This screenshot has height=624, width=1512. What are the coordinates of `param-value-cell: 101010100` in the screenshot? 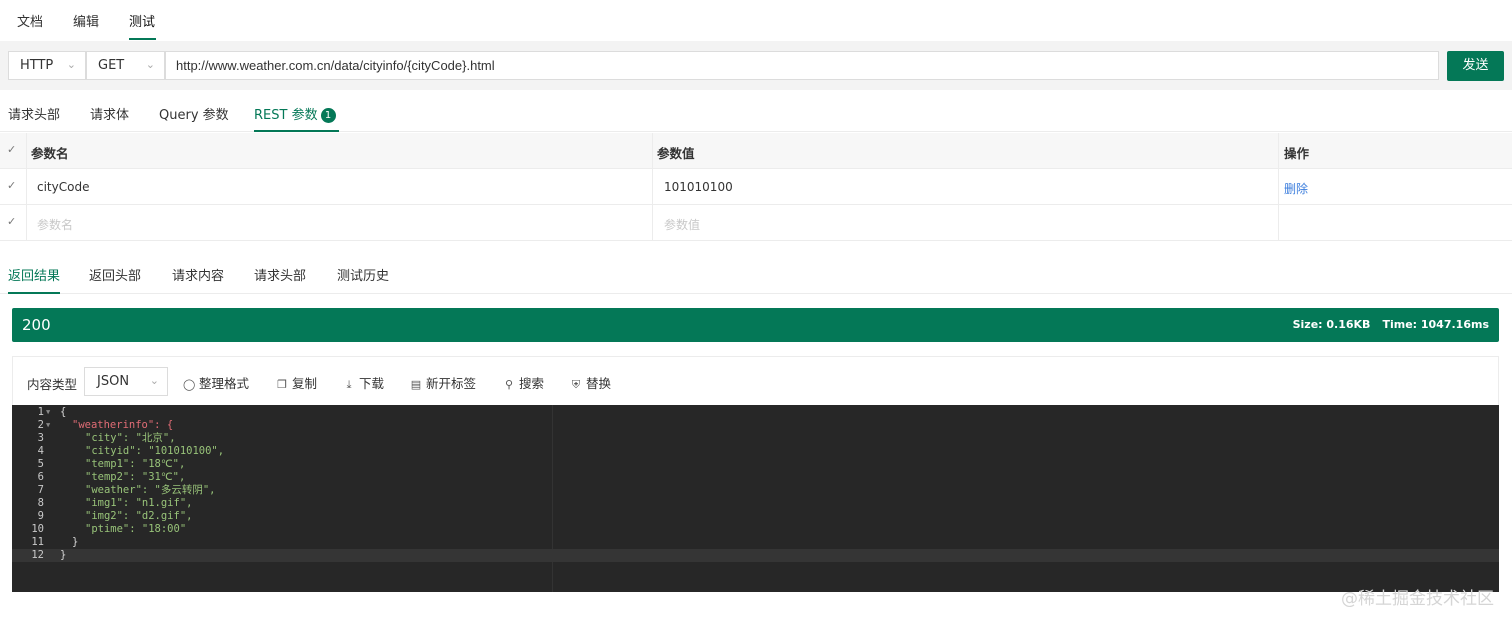 It's located at (966, 187).